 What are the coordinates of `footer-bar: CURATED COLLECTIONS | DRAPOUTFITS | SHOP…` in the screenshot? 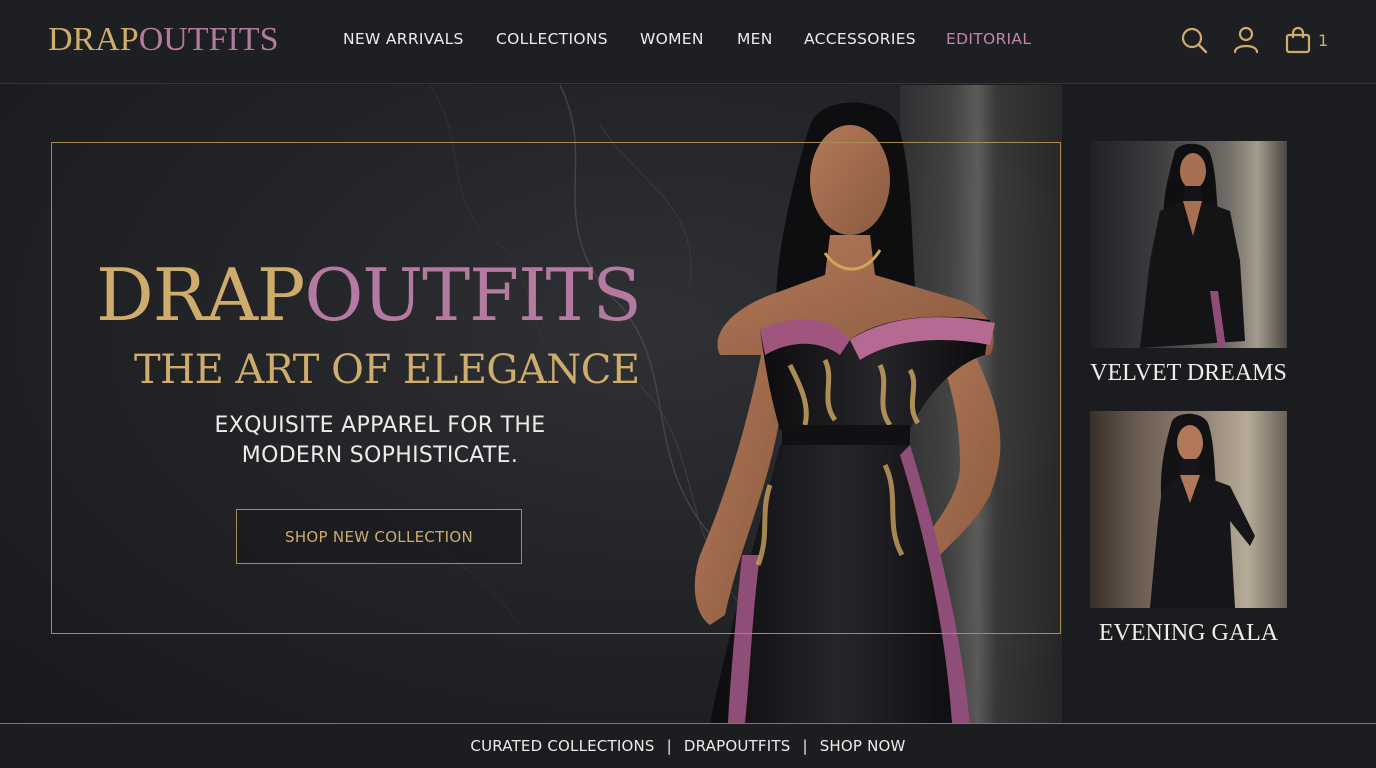 It's located at (688, 745).